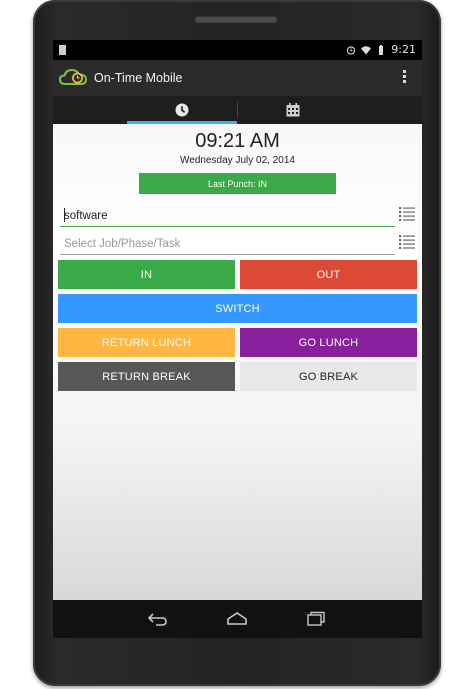 The height and width of the screenshot is (689, 474). What do you see at coordinates (237, 141) in the screenshot?
I see `current-time: 09:21 AM` at bounding box center [237, 141].